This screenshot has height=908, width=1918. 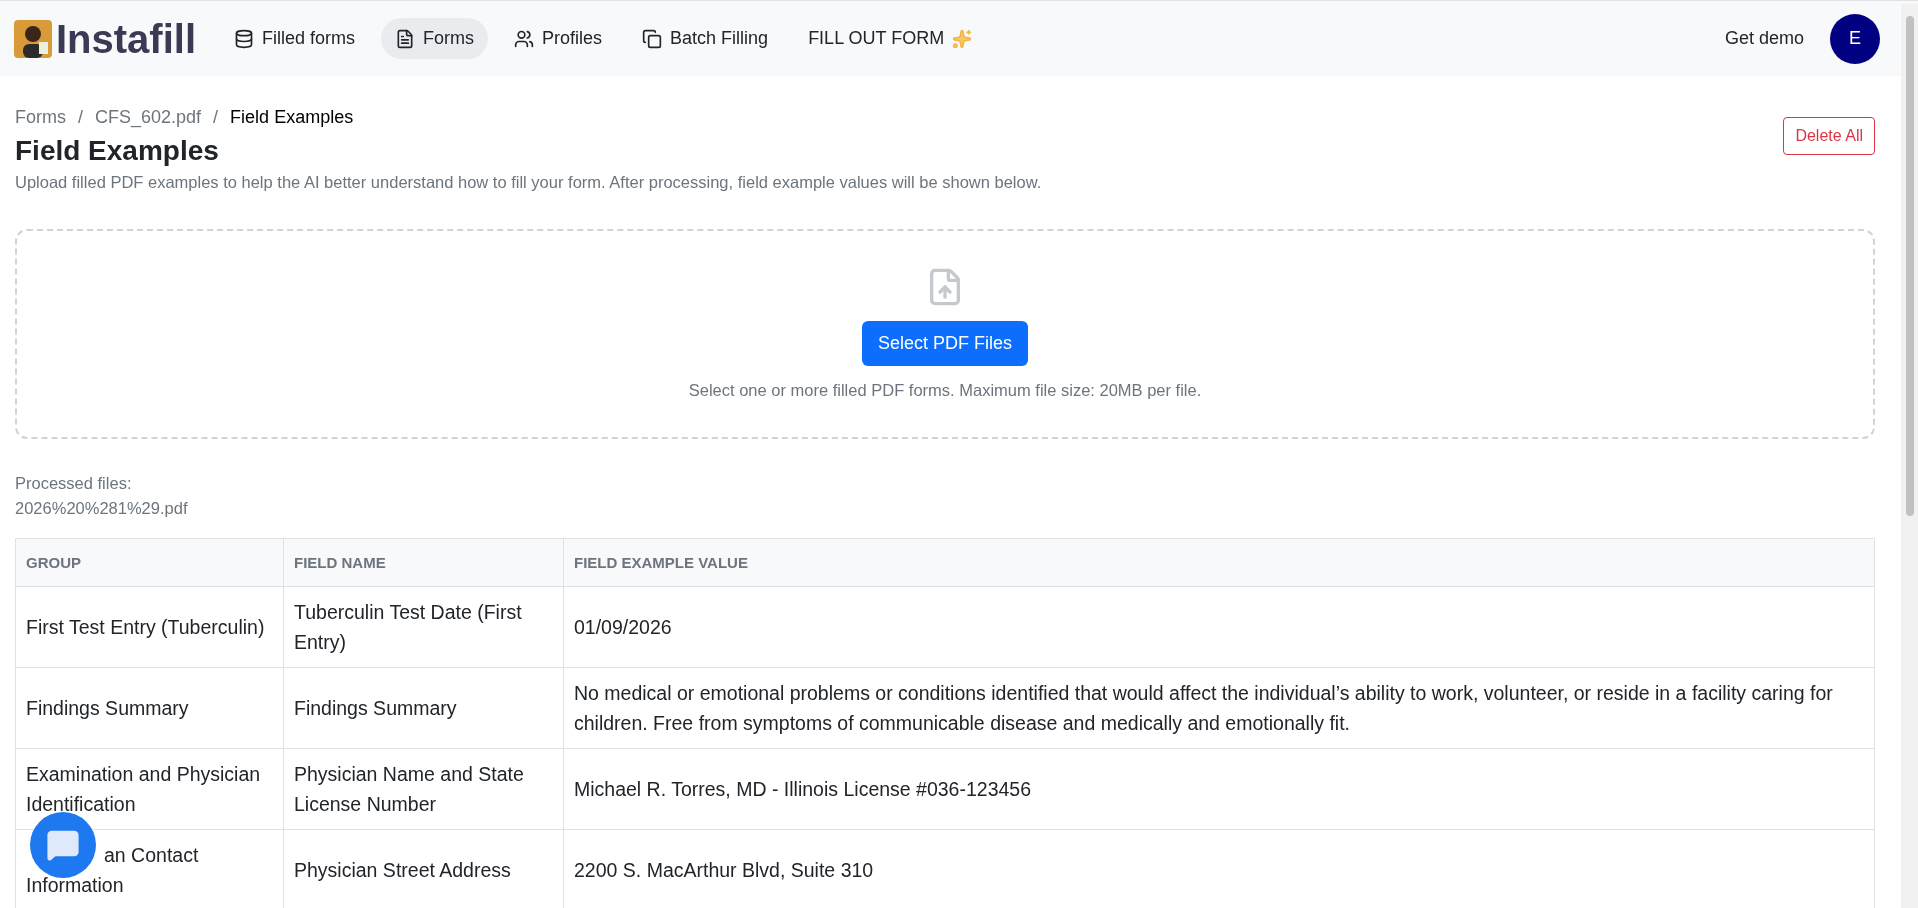 What do you see at coordinates (244, 38) in the screenshot?
I see `database-icon` at bounding box center [244, 38].